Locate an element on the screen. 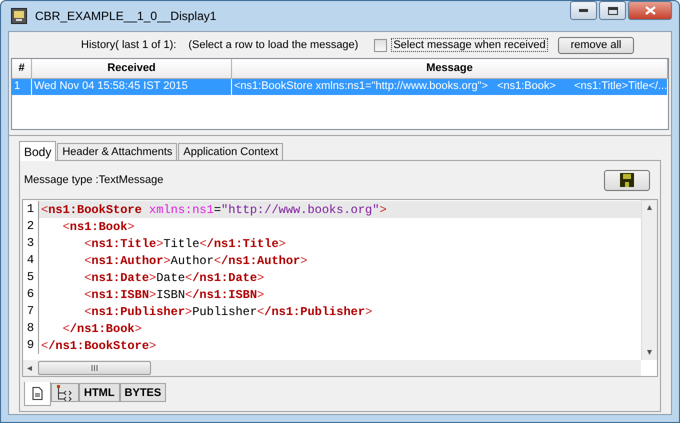 This screenshot has width=680, height=423. code-line: <ns1:Date>Date</ns1:Date> is located at coordinates (174, 277).